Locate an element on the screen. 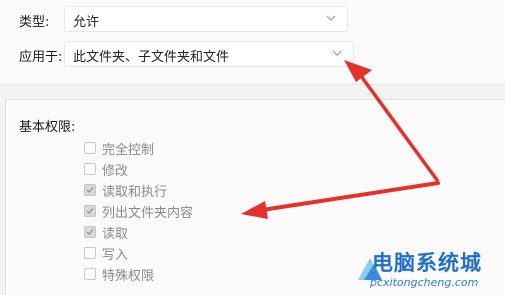 The image size is (505, 295). watermark-title: 电脑系统城 is located at coordinates (427, 263).